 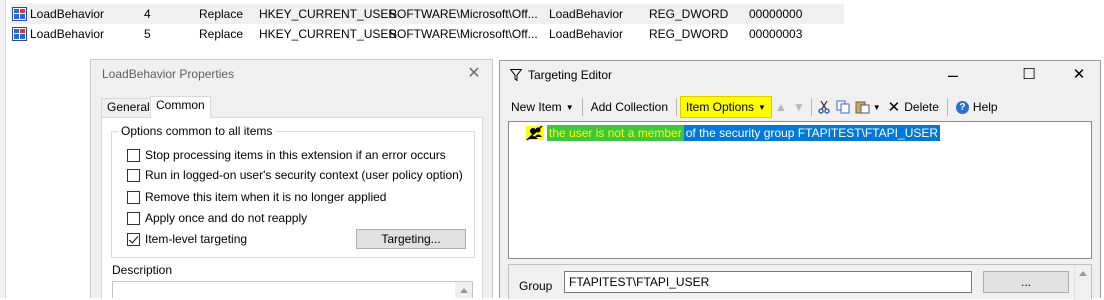 I want to click on delete-button: ✕ Delete, so click(x=913, y=107).